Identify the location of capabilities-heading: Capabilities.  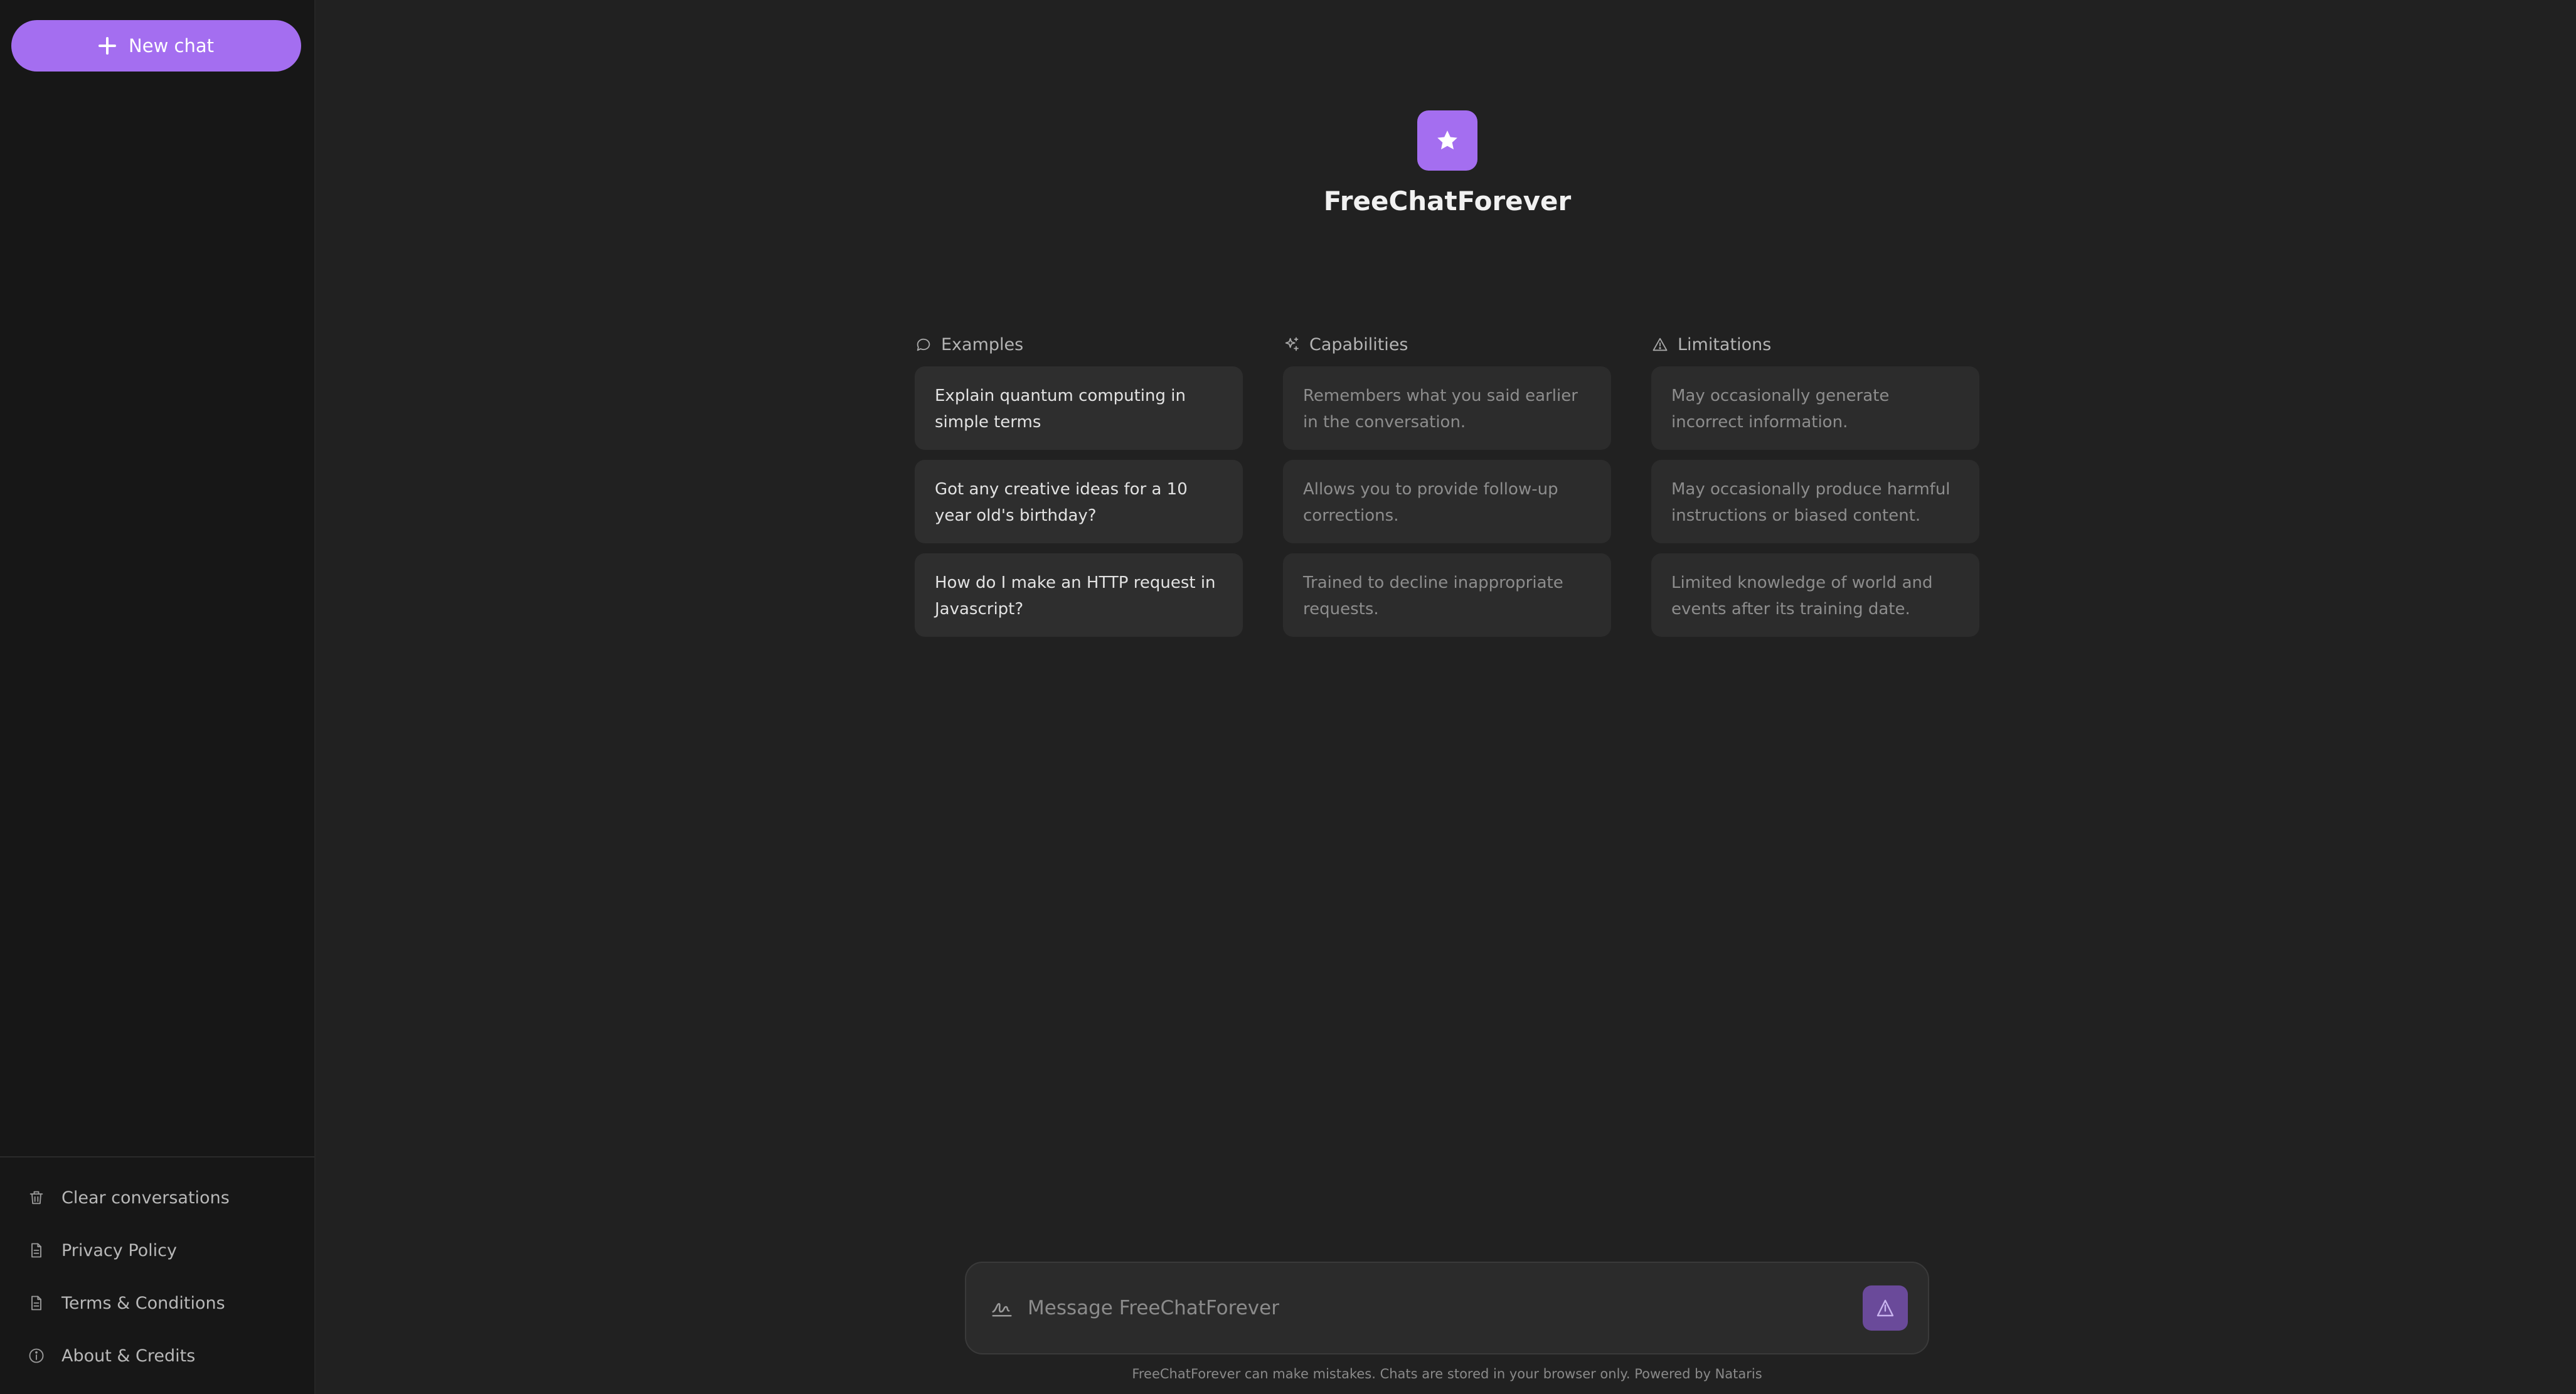
(1447, 344).